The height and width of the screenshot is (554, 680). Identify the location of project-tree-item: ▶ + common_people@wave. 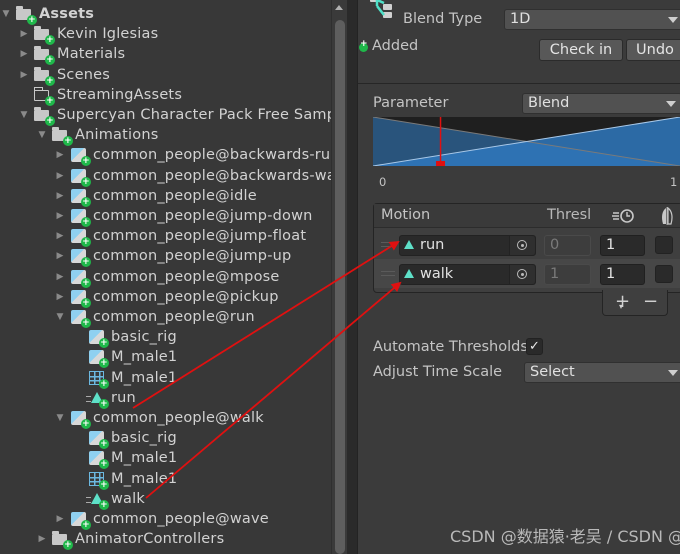
(161, 519).